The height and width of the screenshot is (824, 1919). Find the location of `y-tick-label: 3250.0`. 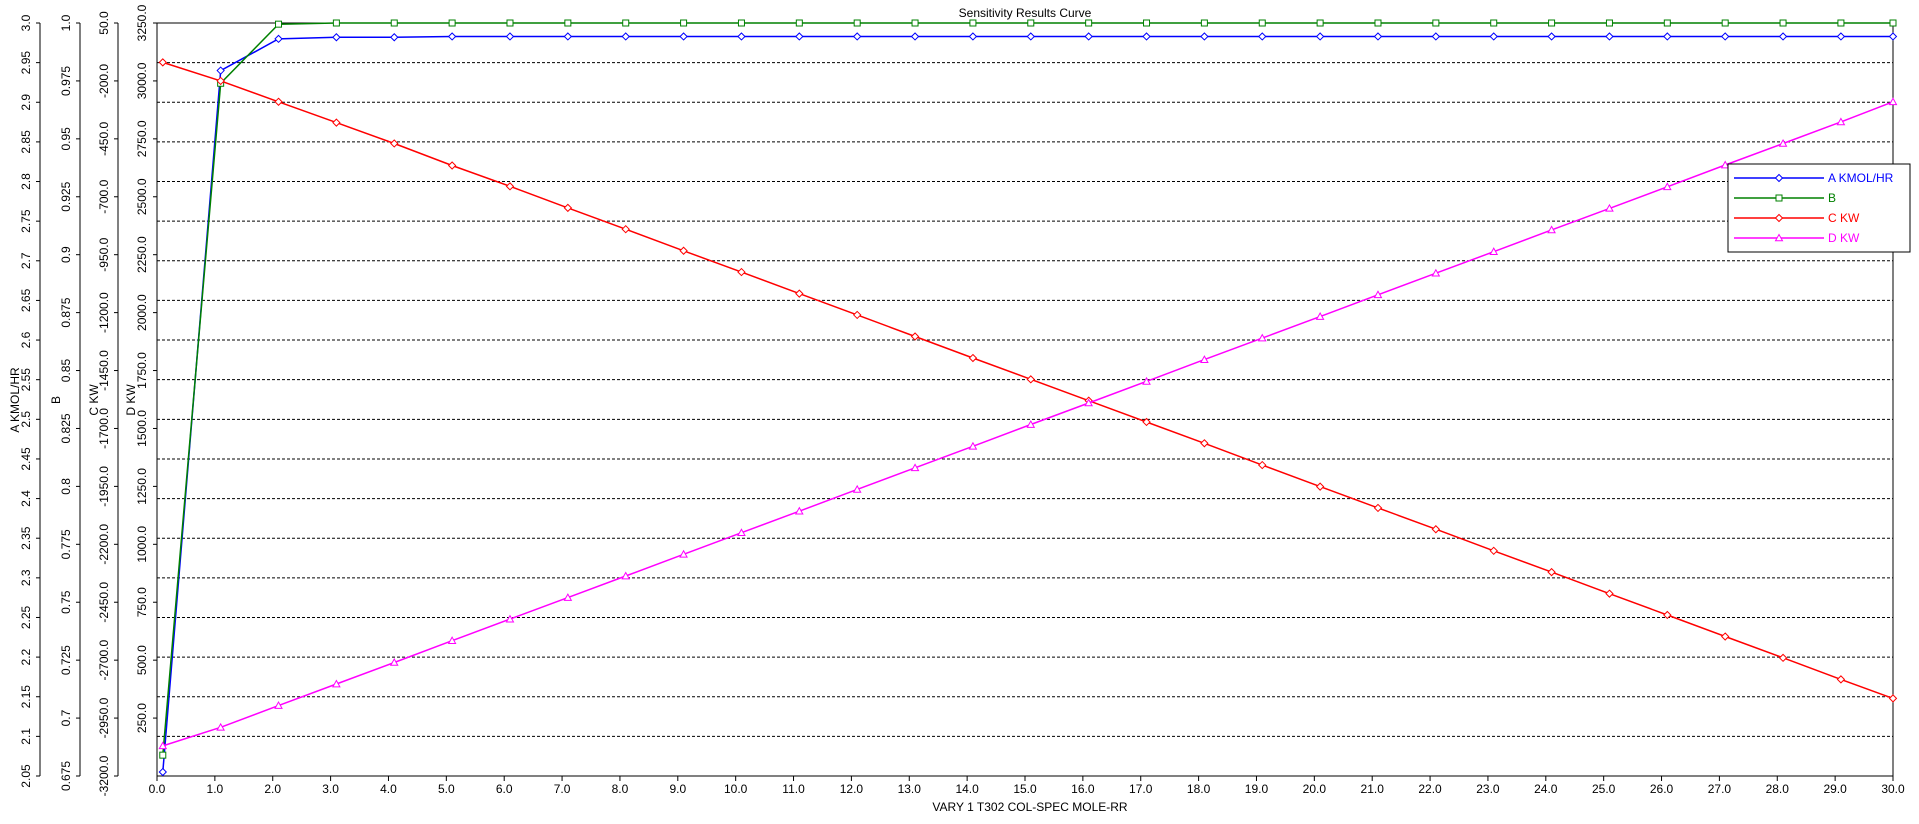

y-tick-label: 3250.0 is located at coordinates (142, 22).